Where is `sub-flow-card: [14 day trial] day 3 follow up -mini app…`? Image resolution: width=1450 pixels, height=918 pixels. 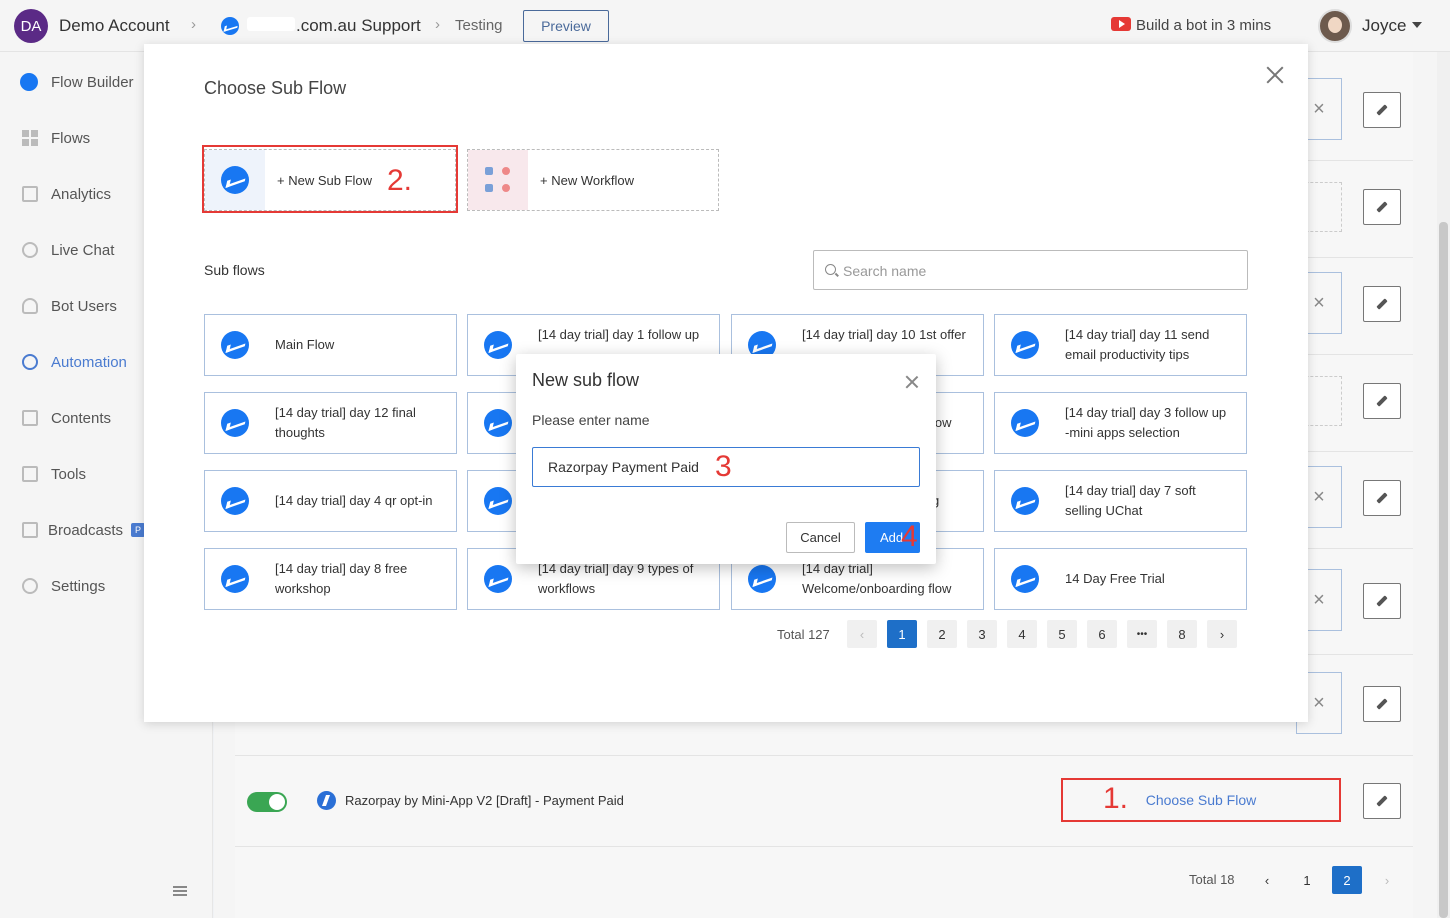
sub-flow-card: [14 day trial] day 3 follow up -mini app… is located at coordinates (1120, 423).